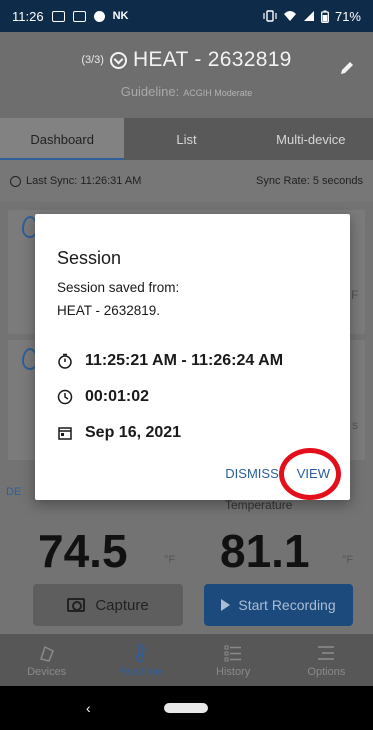 The width and height of the screenshot is (373, 730). I want to click on device-title: HEAT - 2632819, so click(212, 60).